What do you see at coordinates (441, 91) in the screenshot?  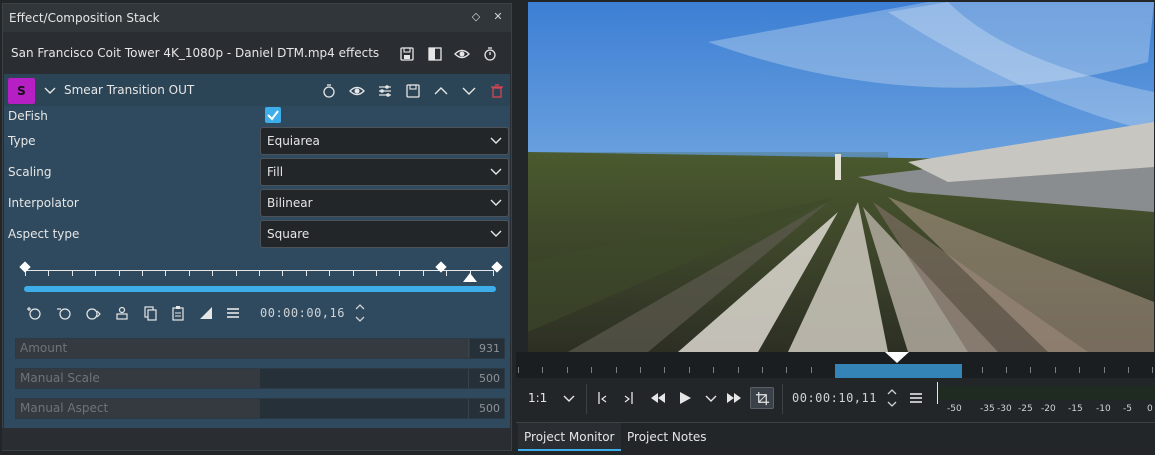 I see `chevron-up-icon` at bounding box center [441, 91].